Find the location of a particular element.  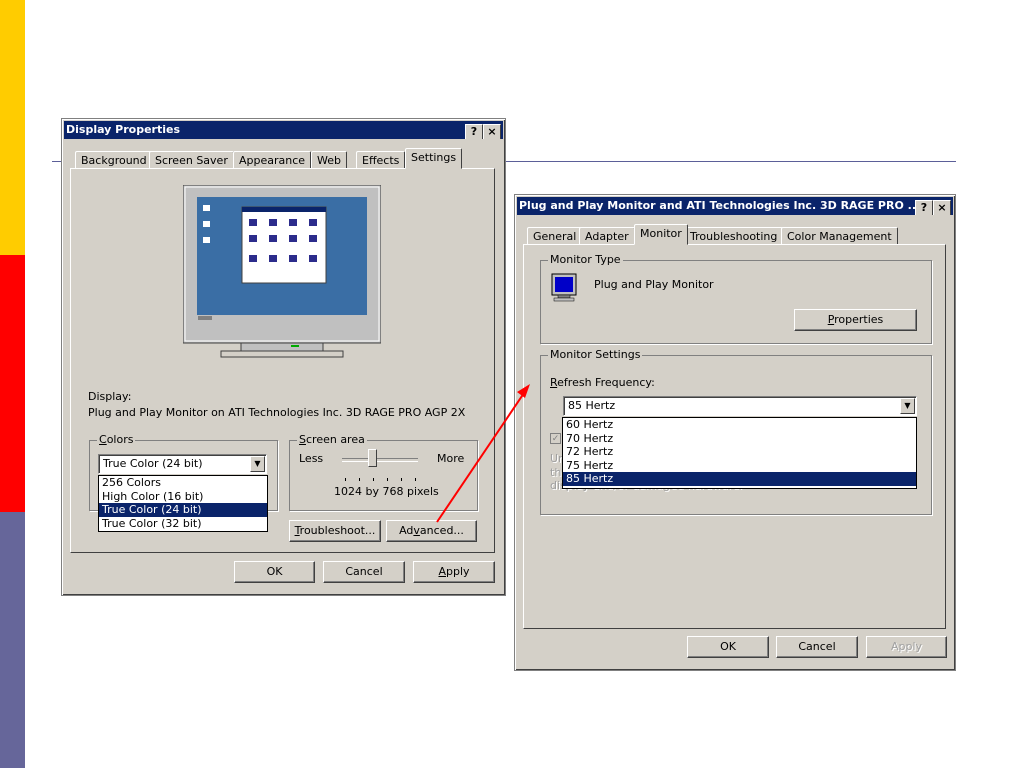

tab-monitor: Monitor is located at coordinates (661, 234).